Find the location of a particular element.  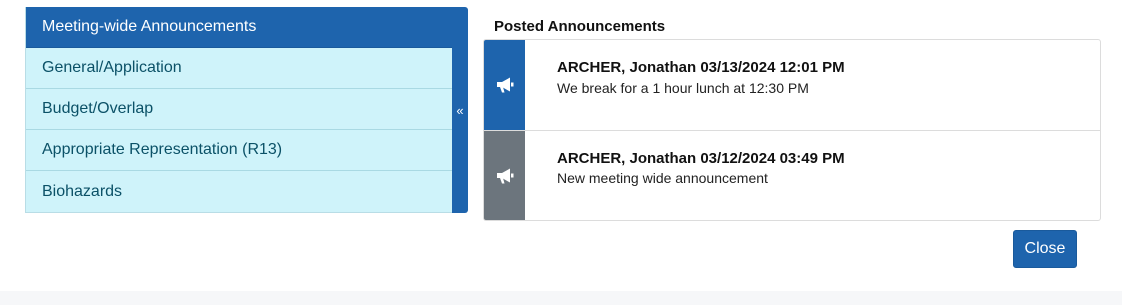

announcement-header: ARCHER, Jonathan 03/12/2024 03:49 PM is located at coordinates (701, 158).